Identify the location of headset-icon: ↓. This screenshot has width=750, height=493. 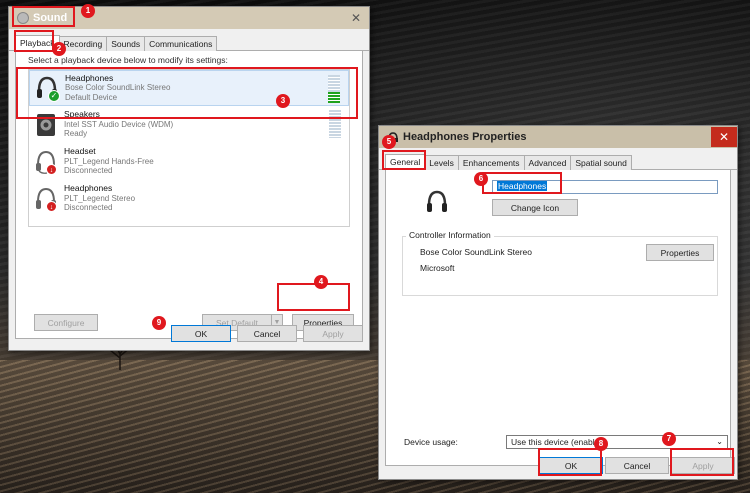
(46, 162).